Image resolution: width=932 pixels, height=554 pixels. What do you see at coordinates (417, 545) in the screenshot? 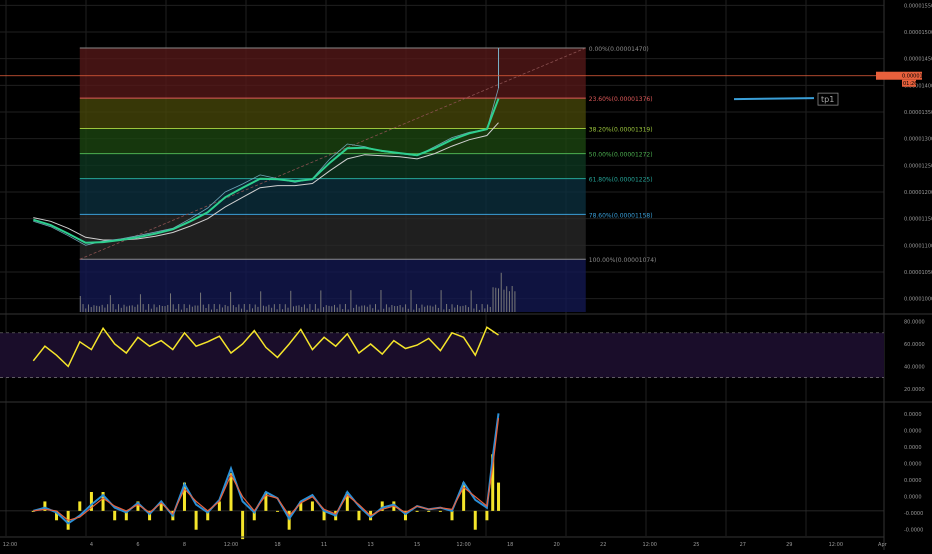
I see `time-tick-label: 15` at bounding box center [417, 545].